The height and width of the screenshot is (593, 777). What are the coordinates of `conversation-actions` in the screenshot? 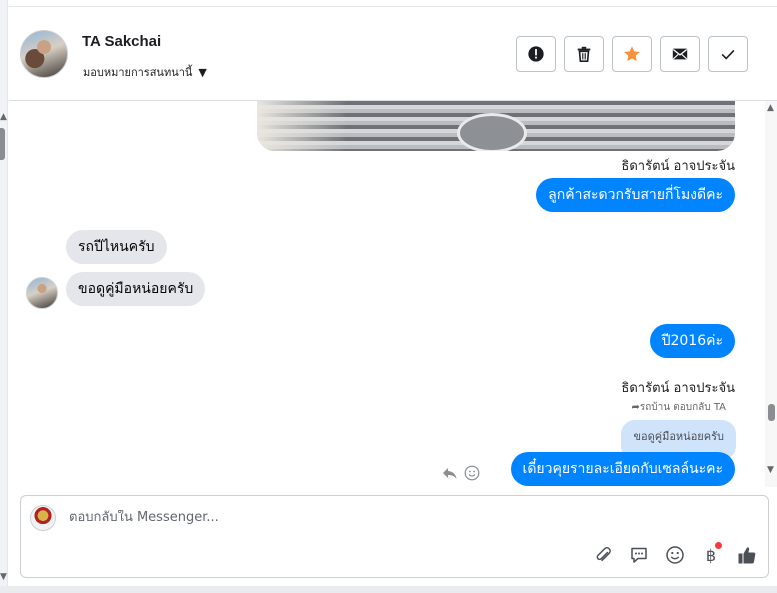 It's located at (632, 54).